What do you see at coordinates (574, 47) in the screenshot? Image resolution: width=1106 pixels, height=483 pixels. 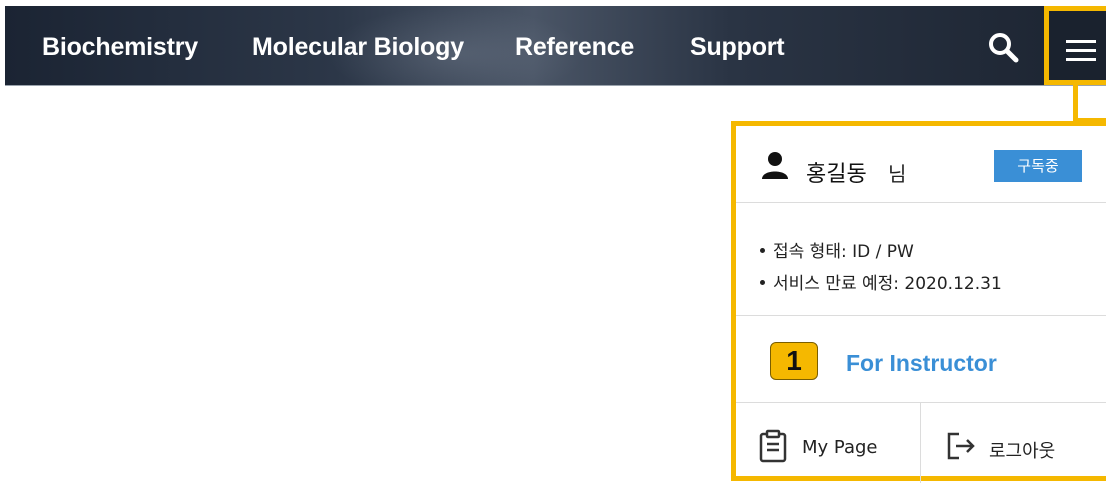 I see `nav-reference: Reference` at bounding box center [574, 47].